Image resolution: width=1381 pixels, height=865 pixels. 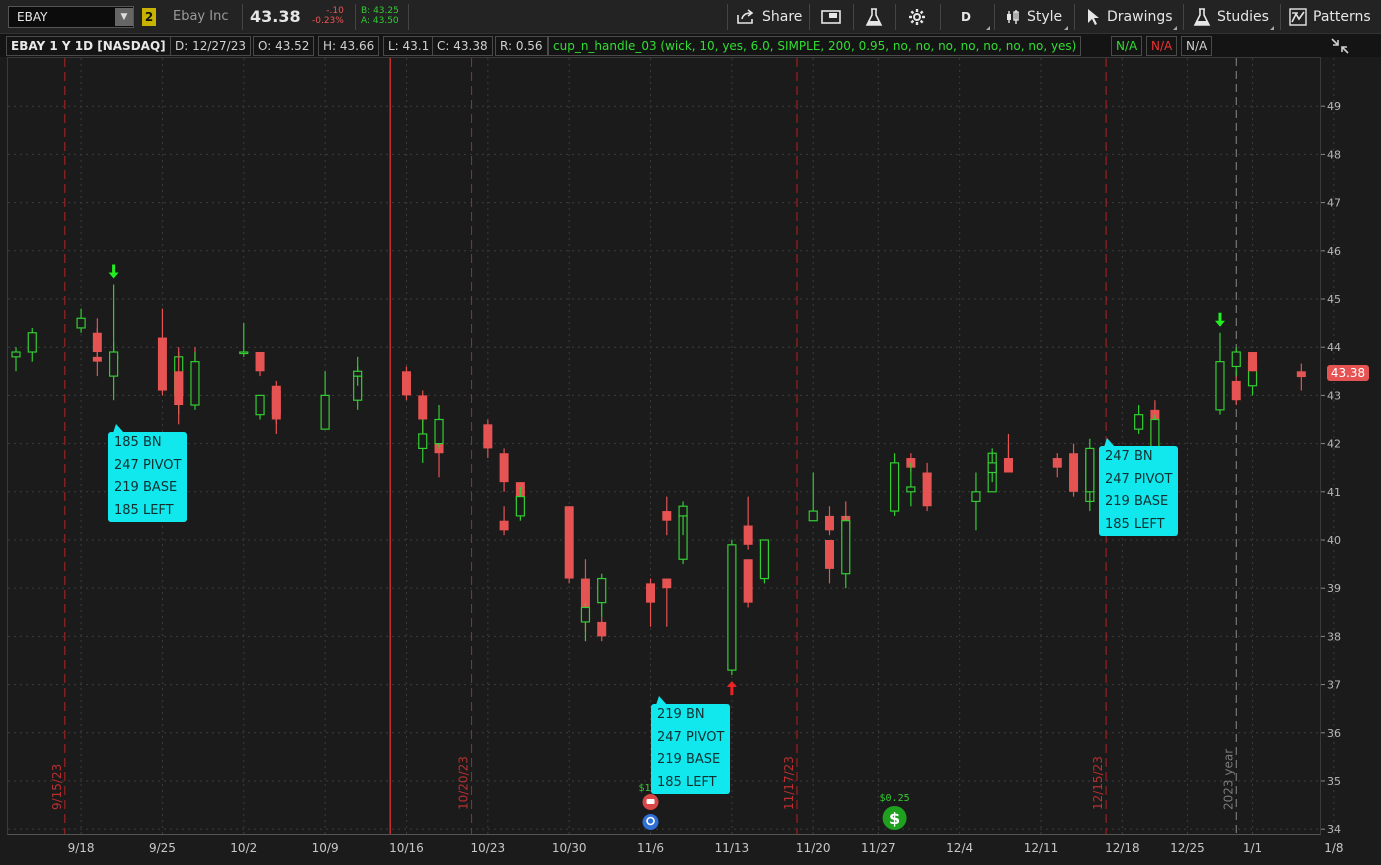 I want to click on chart-settings-button, so click(x=831, y=17).